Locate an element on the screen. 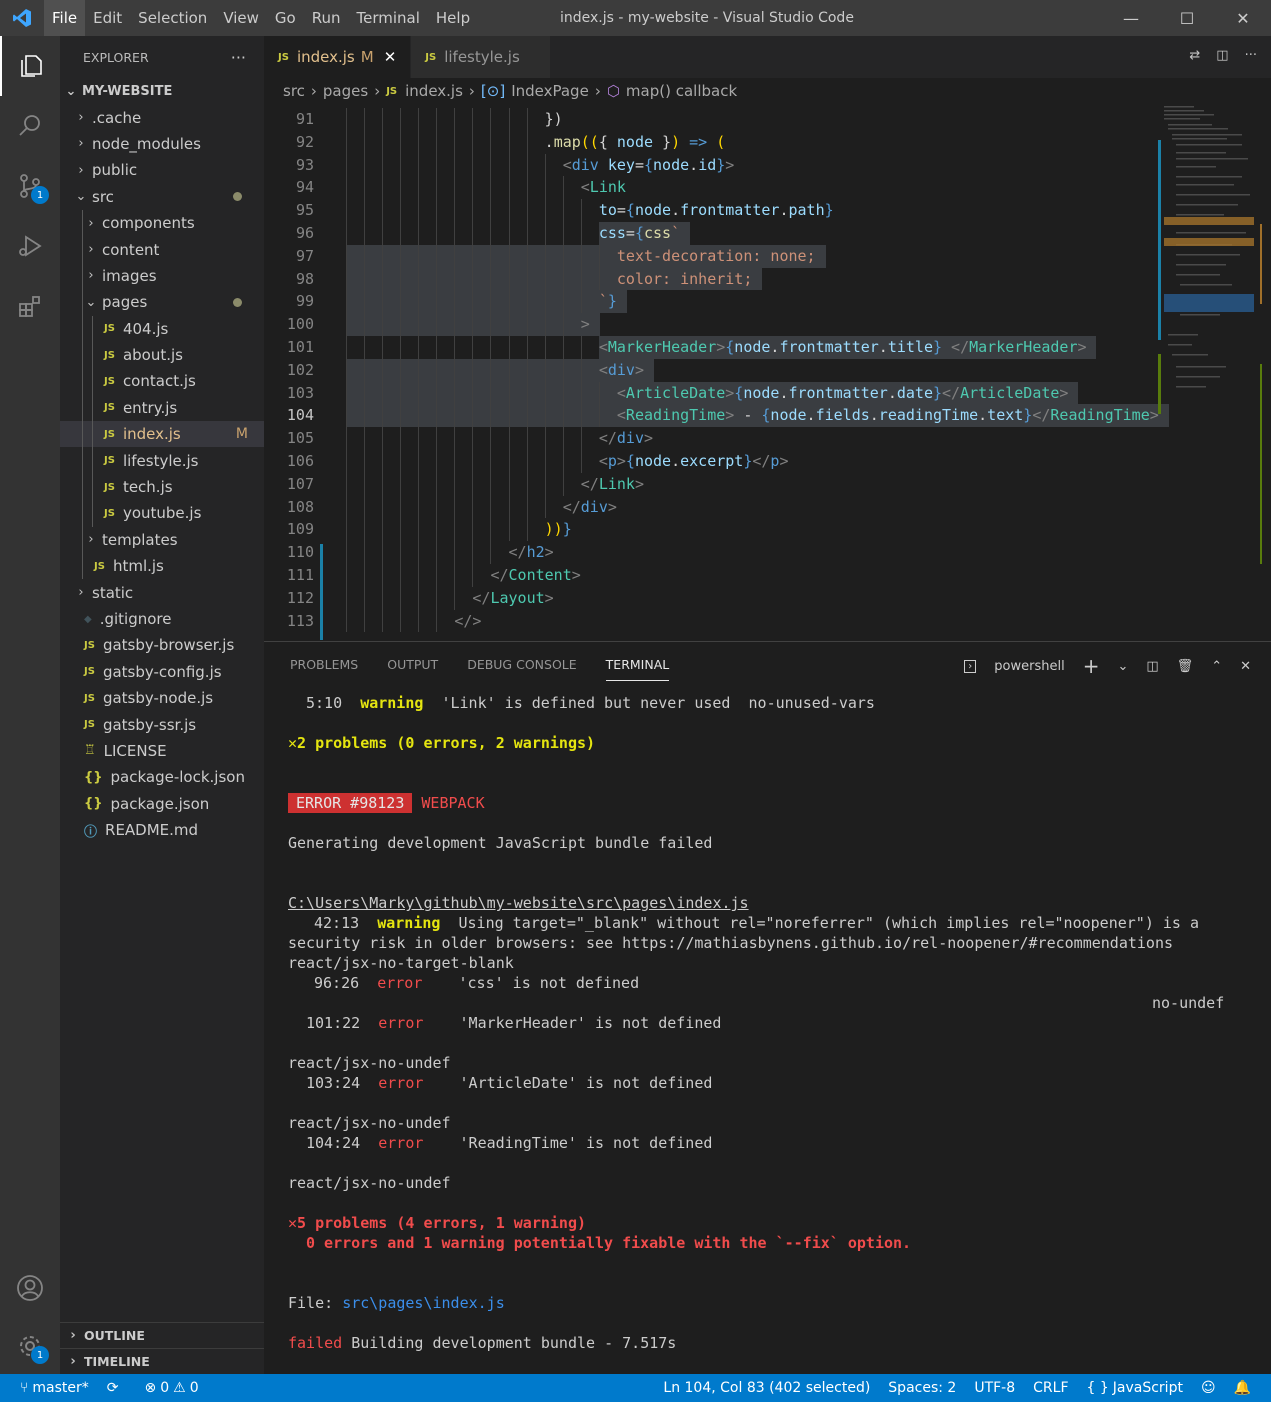 Image resolution: width=1271 pixels, height=1402 pixels. menu-help: Help is located at coordinates (453, 18).